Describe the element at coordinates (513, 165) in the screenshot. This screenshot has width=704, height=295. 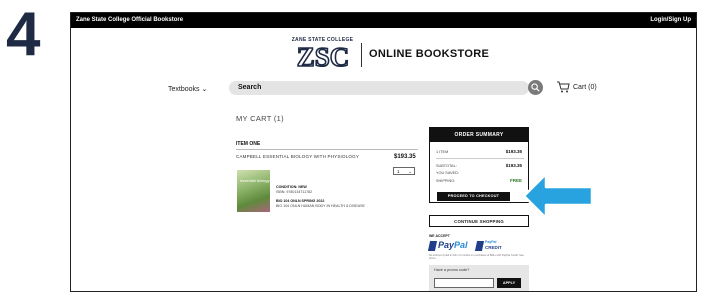
I see `subtotal-value: $193.35` at that location.